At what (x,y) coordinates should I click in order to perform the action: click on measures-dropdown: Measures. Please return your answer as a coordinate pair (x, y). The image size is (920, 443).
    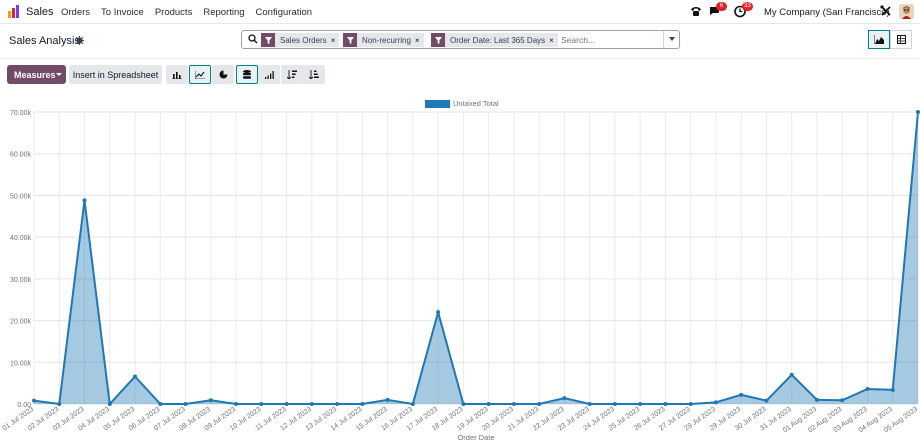
    Looking at the image, I should click on (36, 74).